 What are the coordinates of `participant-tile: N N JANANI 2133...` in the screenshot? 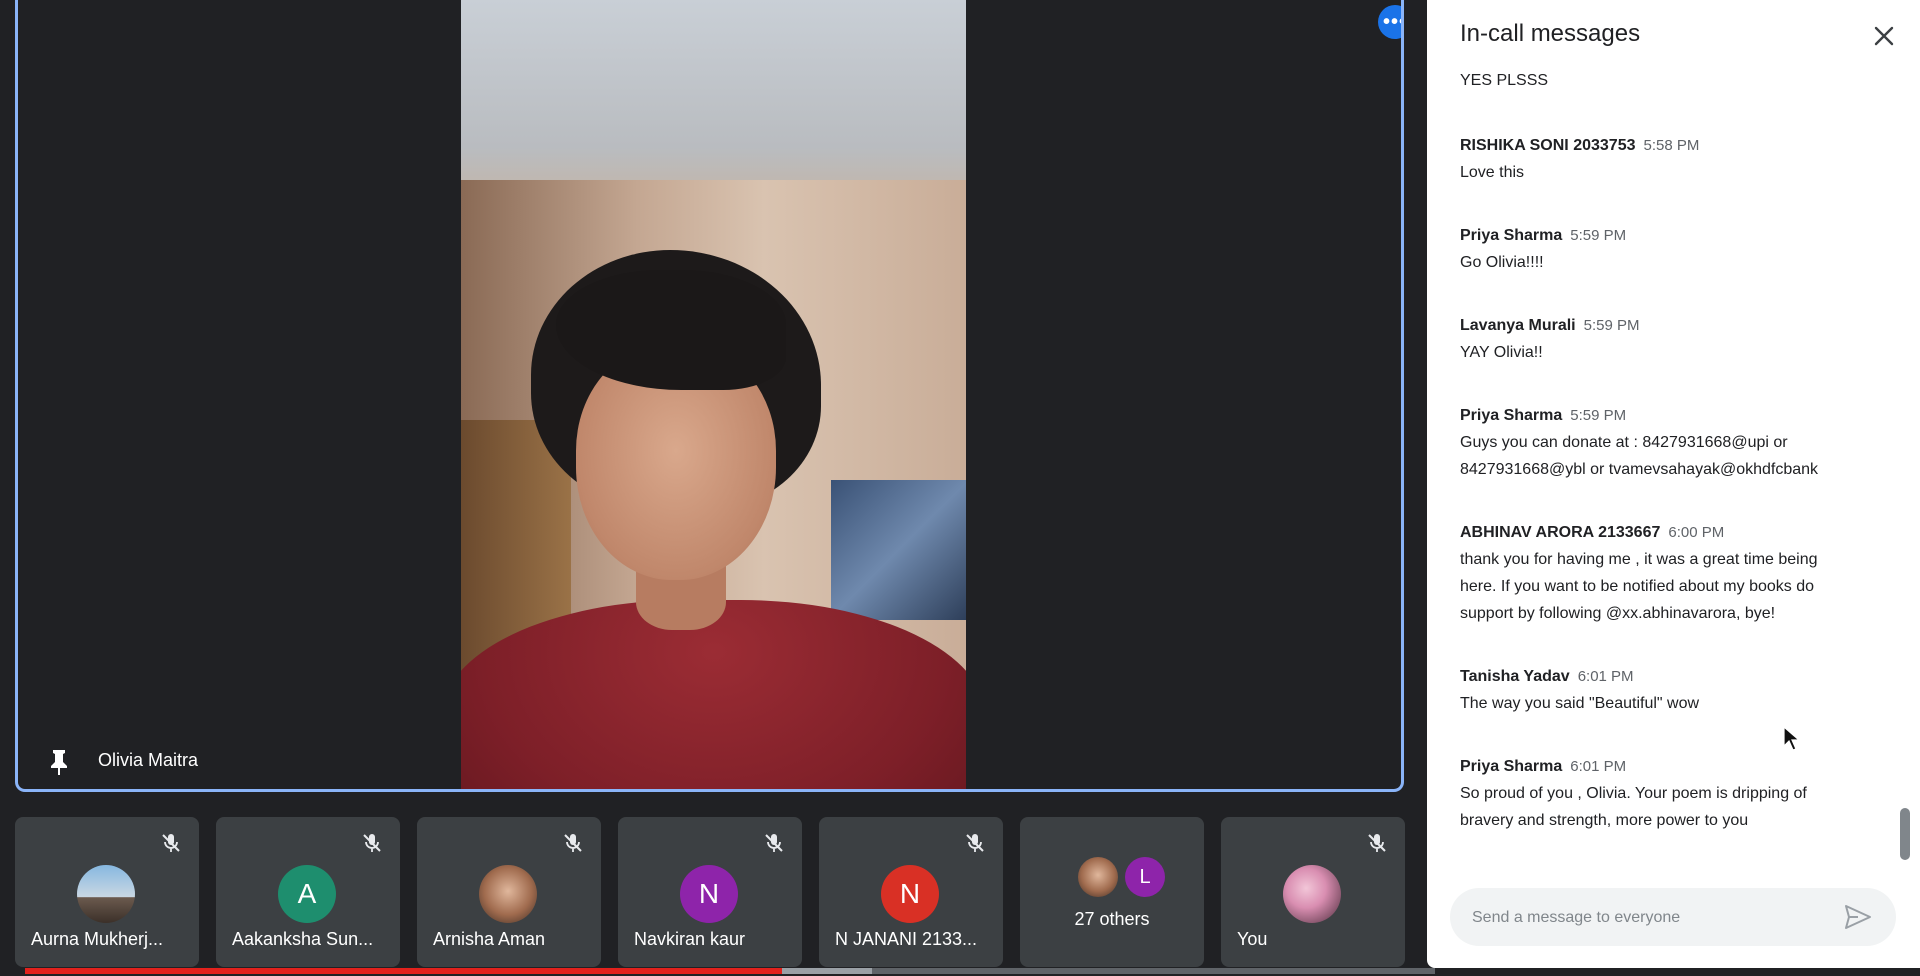 It's located at (911, 892).